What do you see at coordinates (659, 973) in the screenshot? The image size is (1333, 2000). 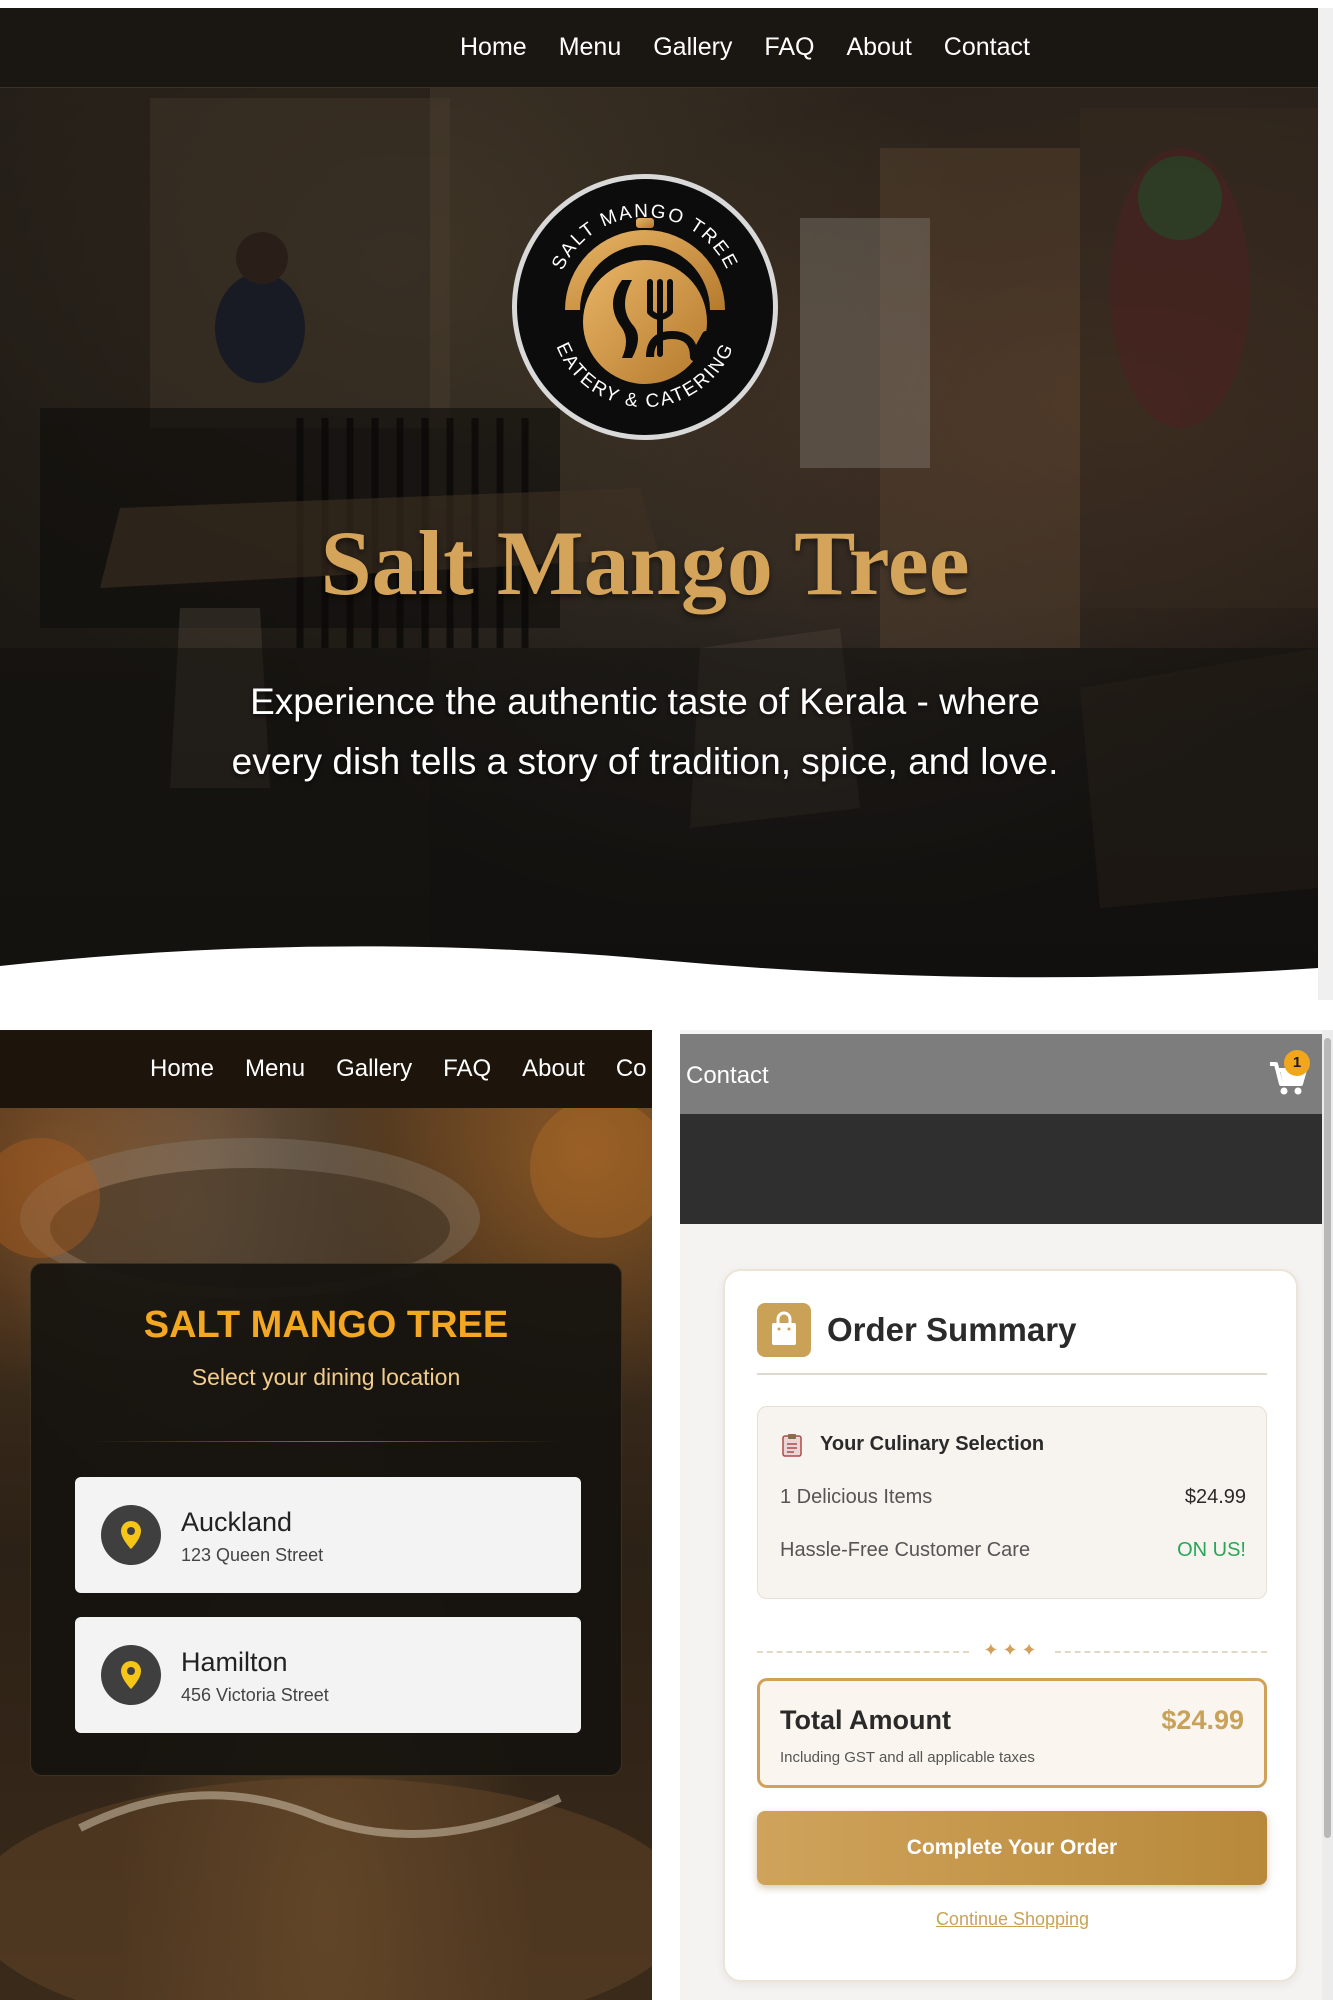 I see `hero-wave-divider` at bounding box center [659, 973].